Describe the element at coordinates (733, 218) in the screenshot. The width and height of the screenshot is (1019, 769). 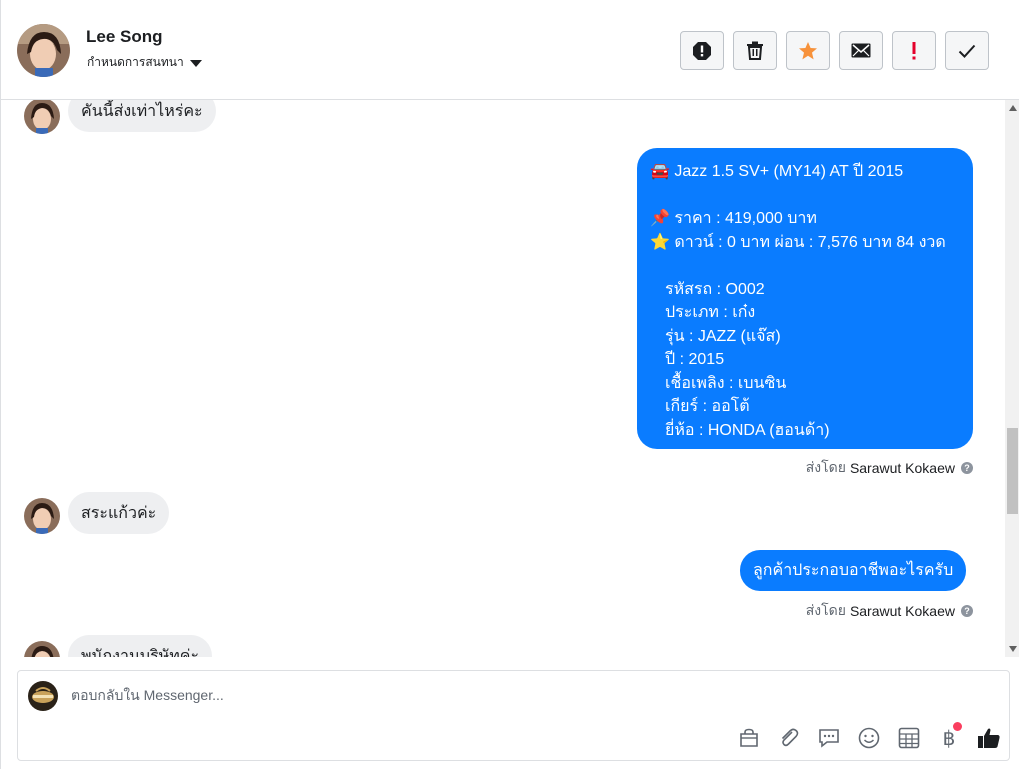
I see `car-price: 📌 ราคา : 419,000 บาท` at that location.